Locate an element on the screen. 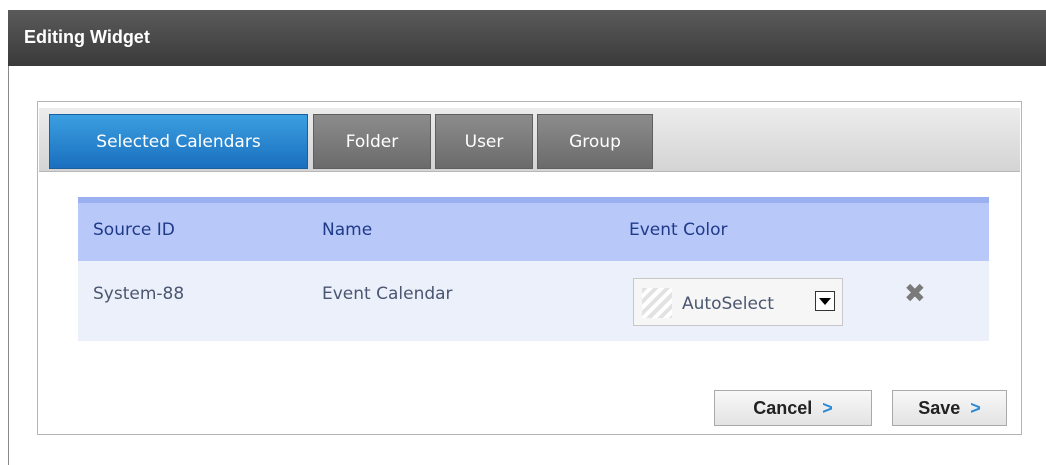 Image resolution: width=1046 pixels, height=465 pixels. tab-selected-calendars: Selected Calendars is located at coordinates (178, 141).